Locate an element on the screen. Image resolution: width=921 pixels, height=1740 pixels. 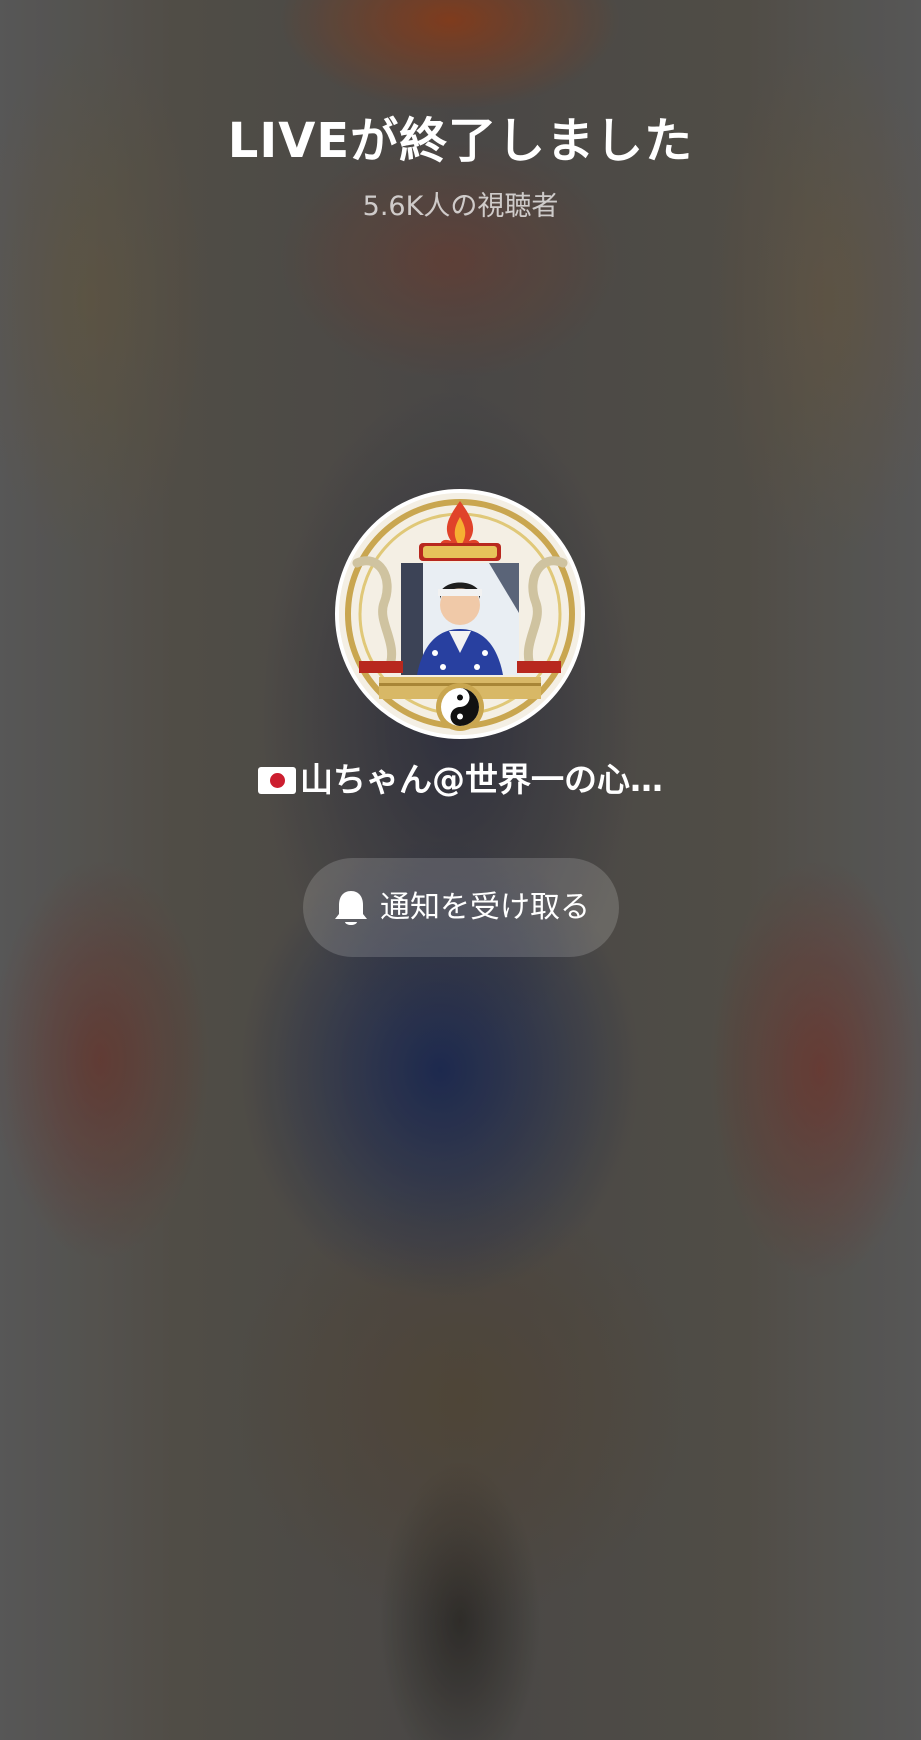
bell-icon is located at coordinates (351, 907).